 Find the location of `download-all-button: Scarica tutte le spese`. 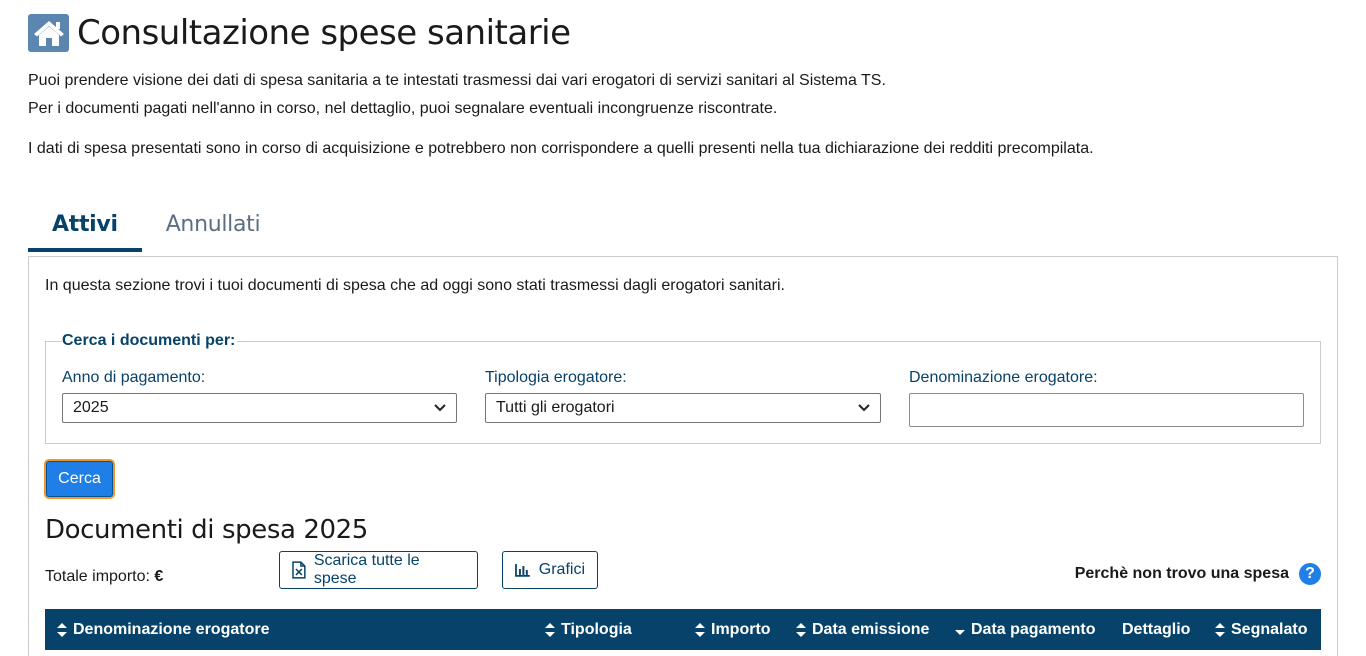

download-all-button: Scarica tutte le spese is located at coordinates (378, 570).